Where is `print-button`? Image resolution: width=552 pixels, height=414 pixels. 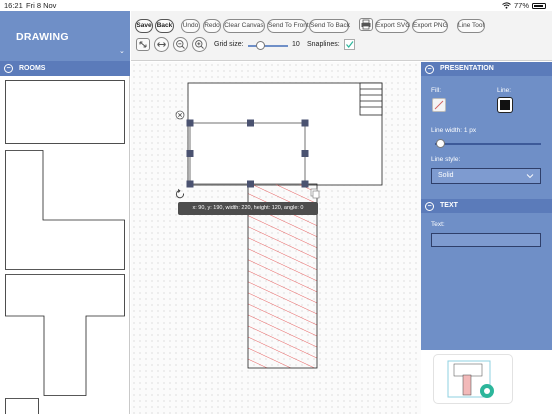
print-button is located at coordinates (366, 24).